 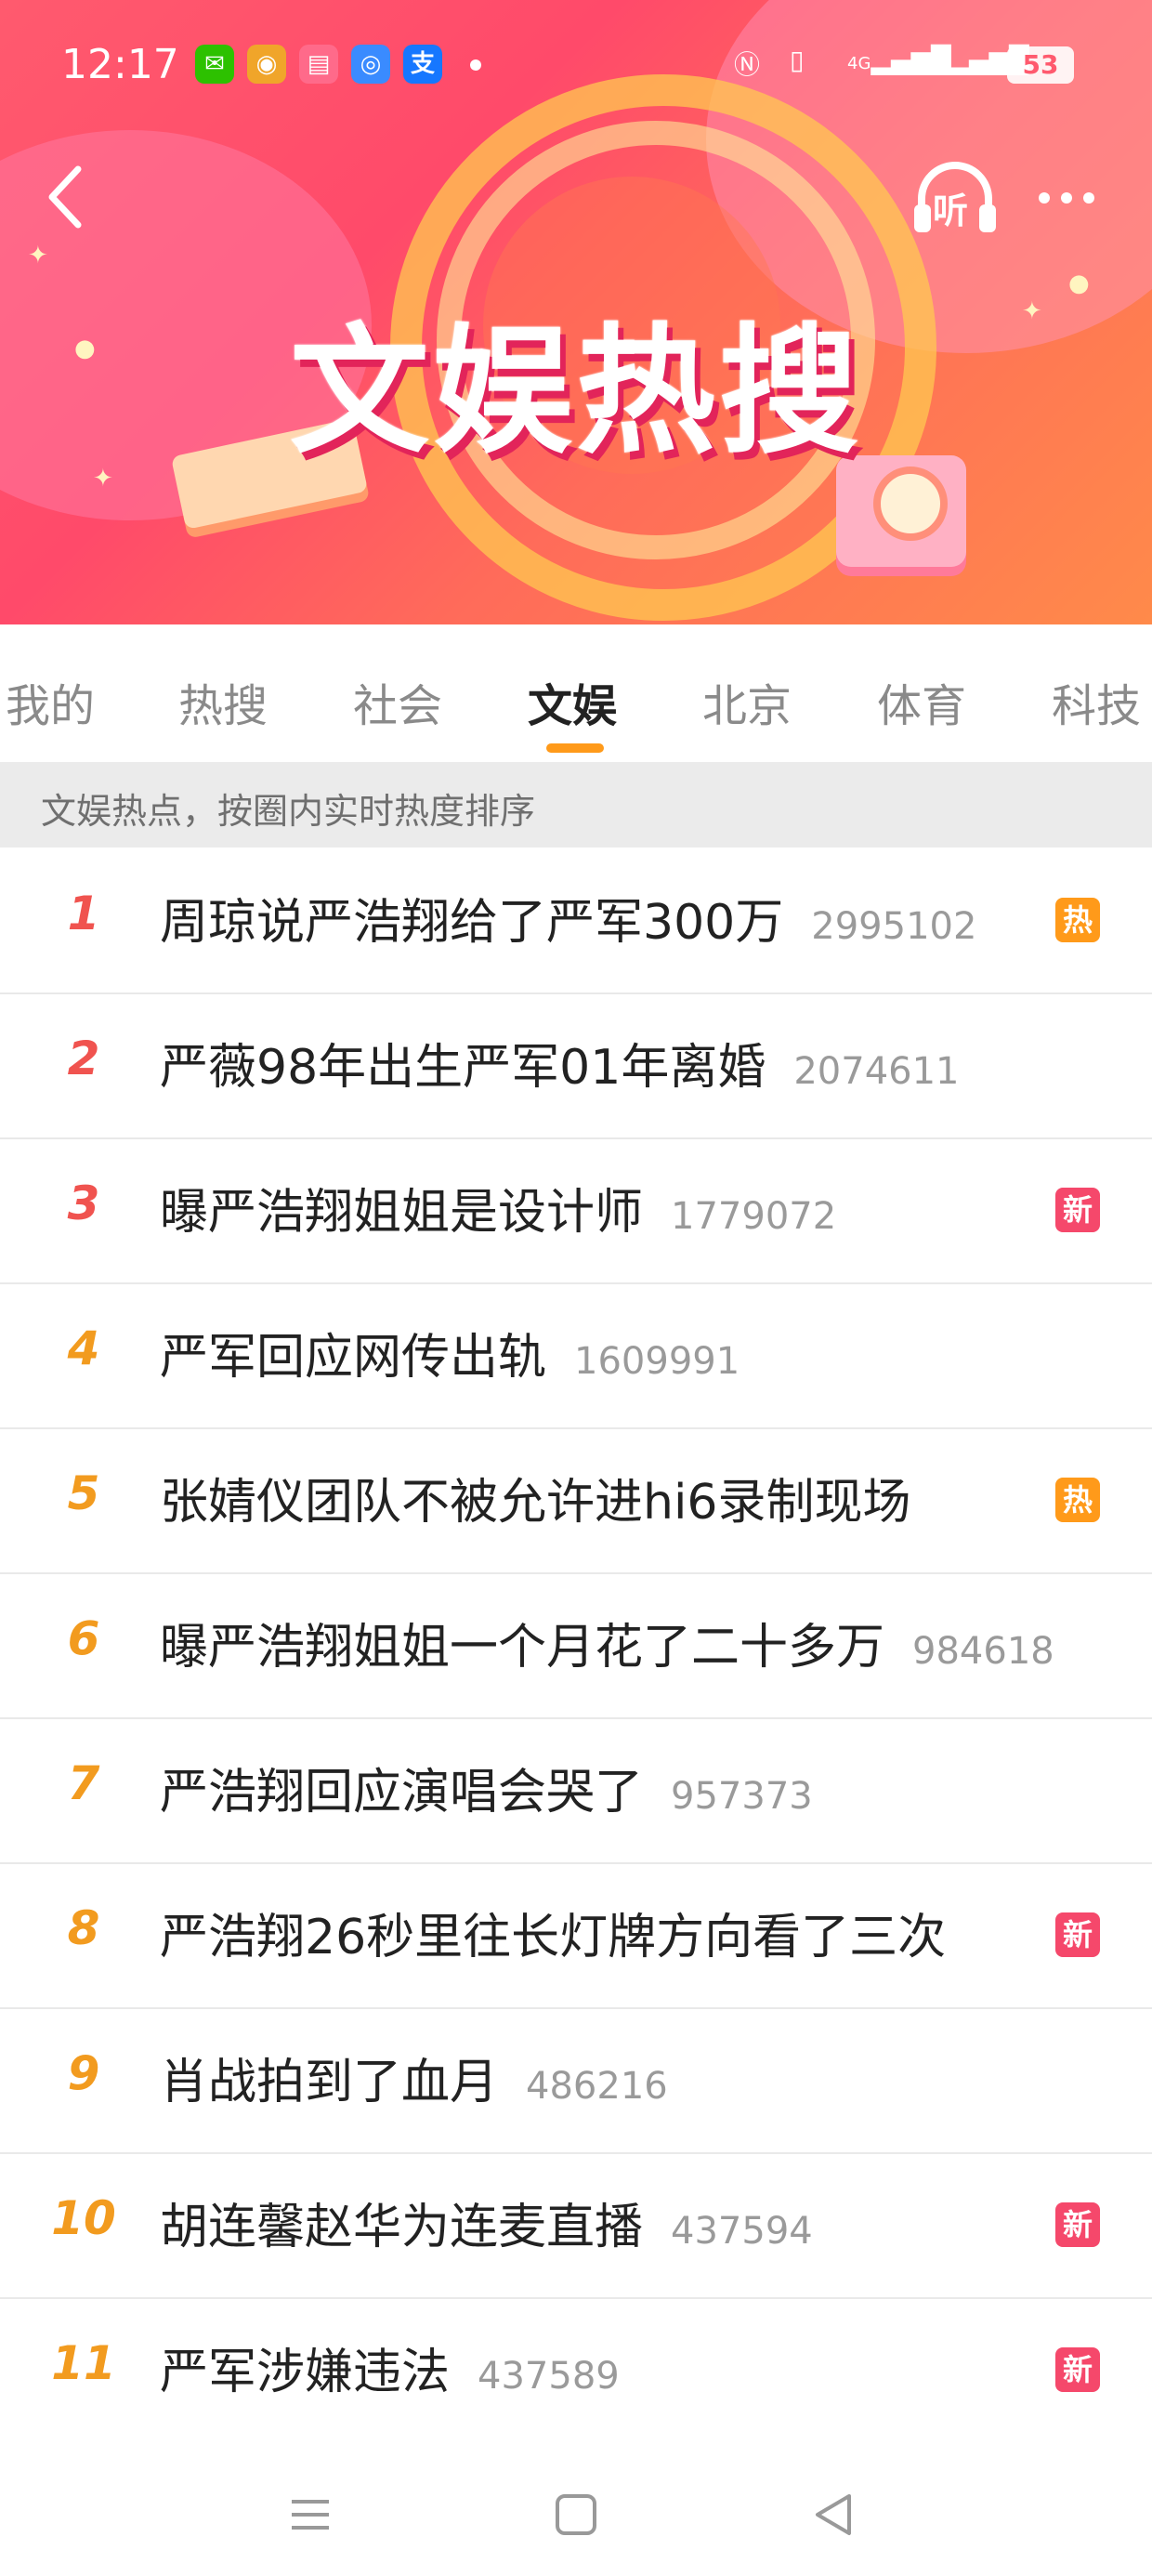 I want to click on active-tab-indicator, so click(x=575, y=748).